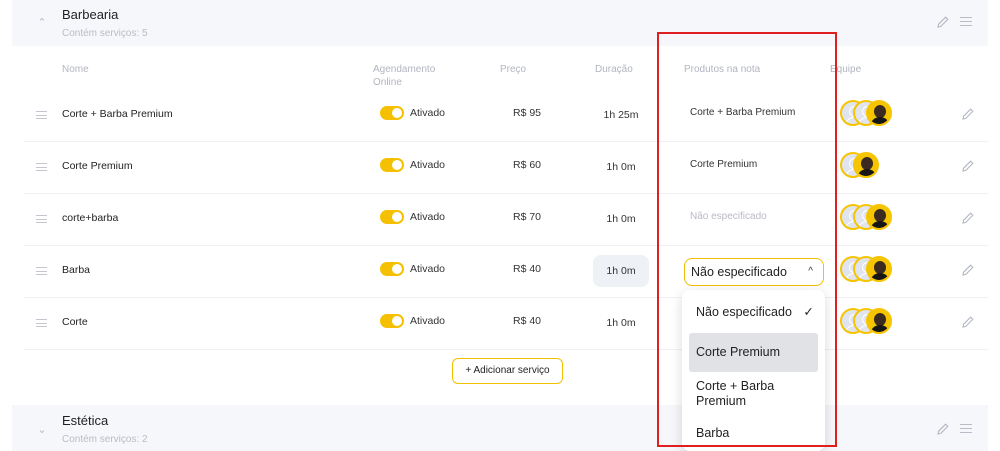 The width and height of the screenshot is (1000, 451). What do you see at coordinates (90, 218) in the screenshot?
I see `service-name: corte+barba` at bounding box center [90, 218].